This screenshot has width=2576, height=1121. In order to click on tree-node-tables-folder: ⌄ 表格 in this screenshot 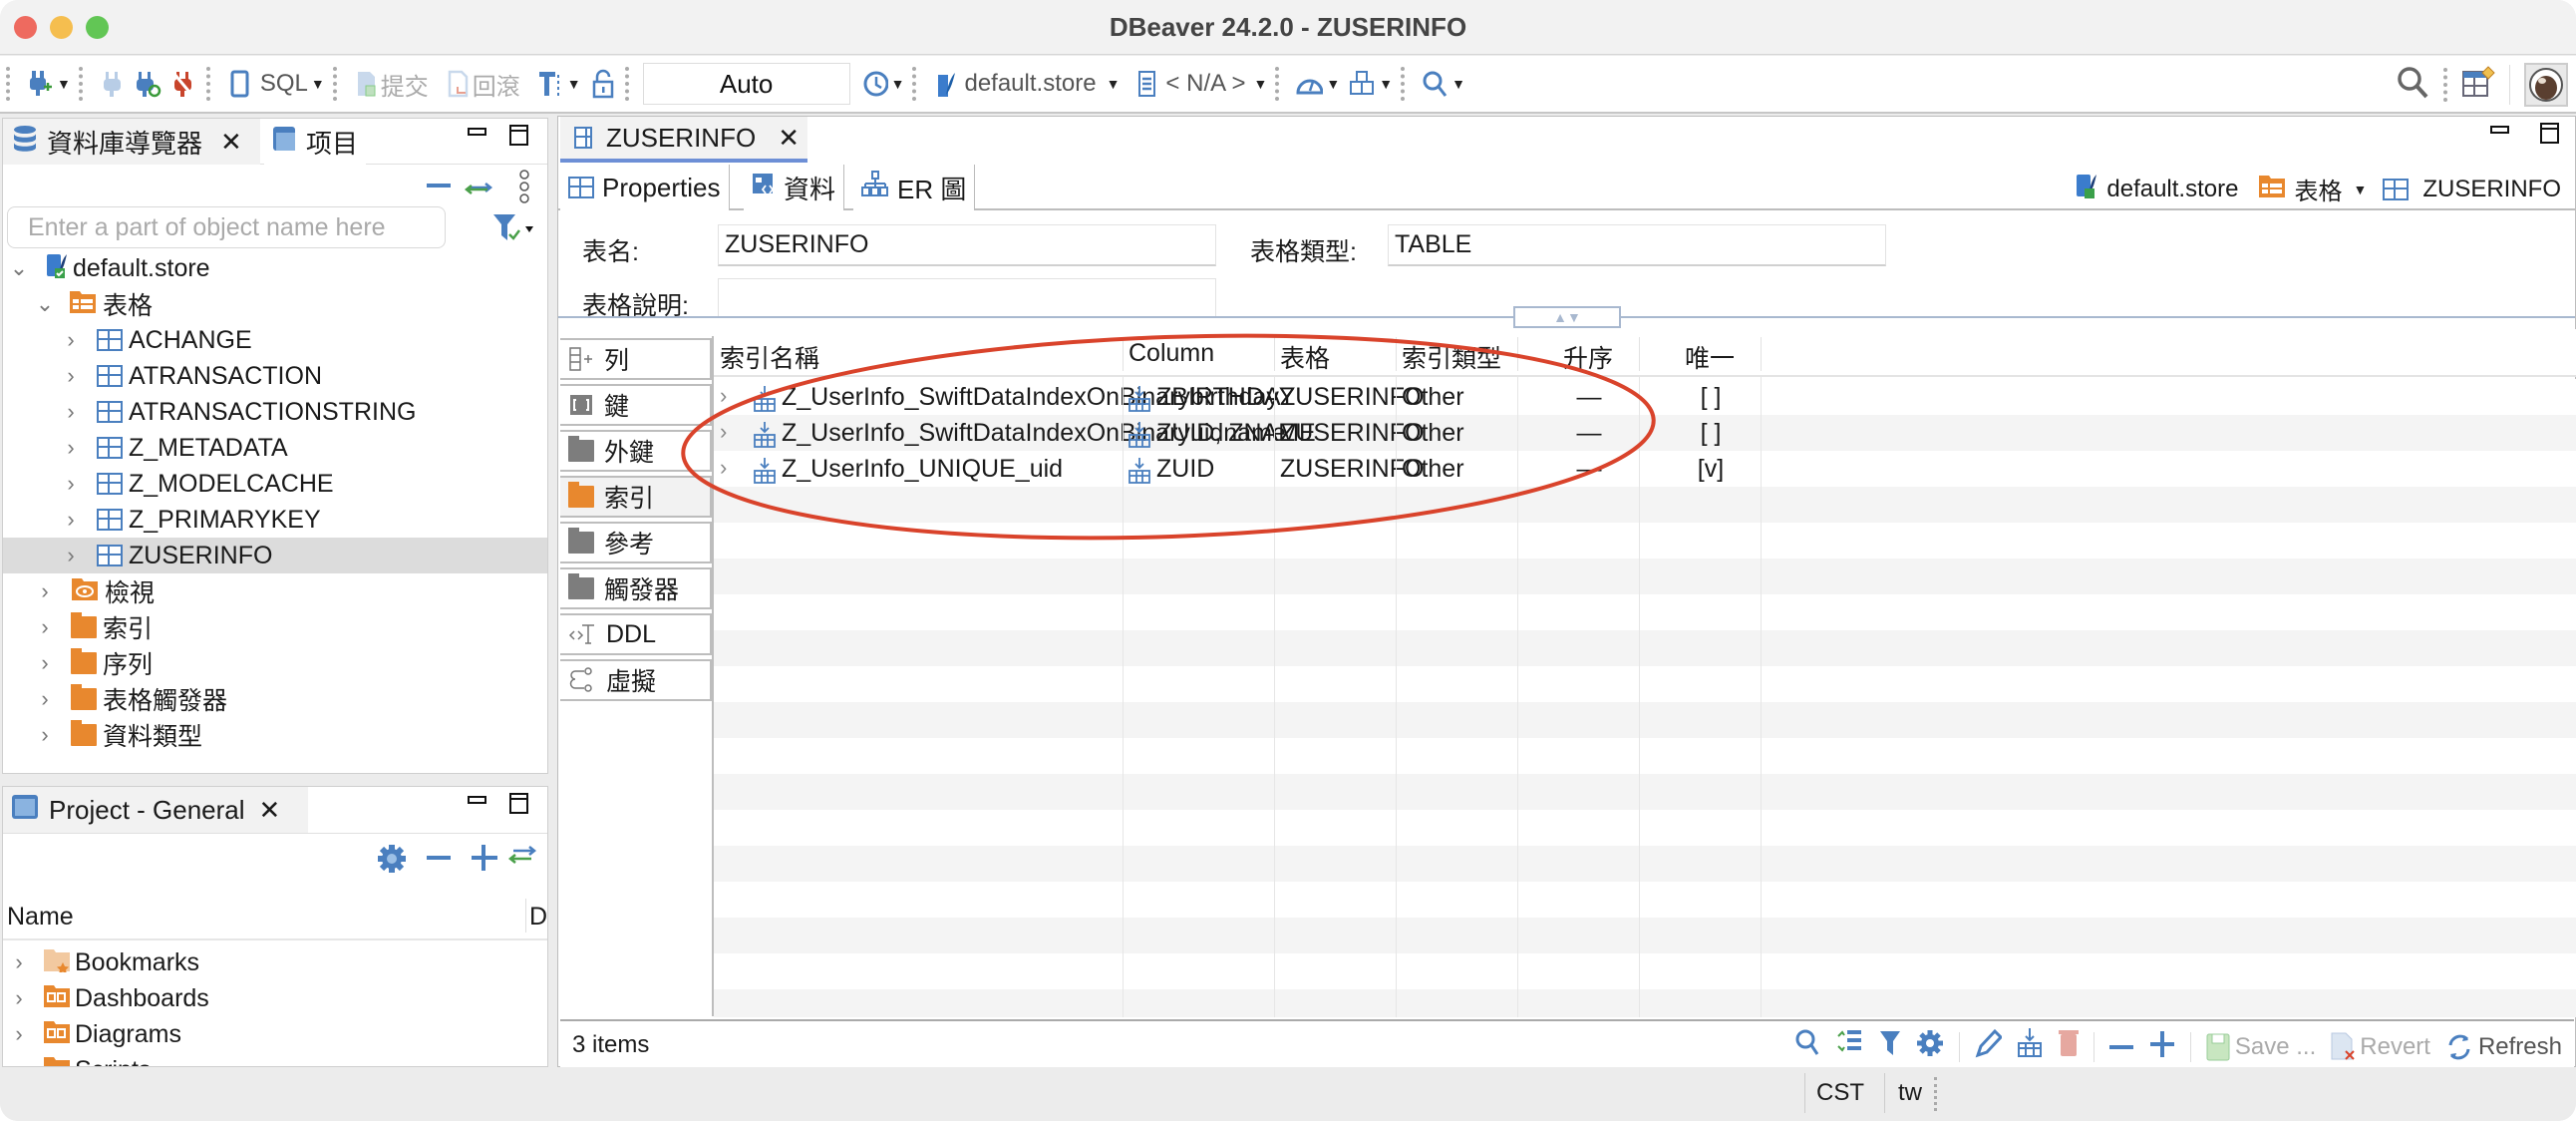, I will do `click(275, 304)`.